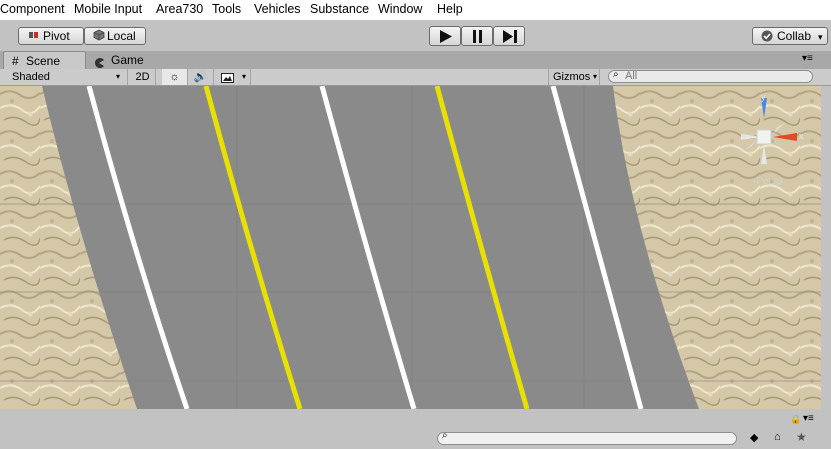 The height and width of the screenshot is (449, 831). Describe the element at coordinates (56, 36) in the screenshot. I see `pivot-label: Pivot` at that location.